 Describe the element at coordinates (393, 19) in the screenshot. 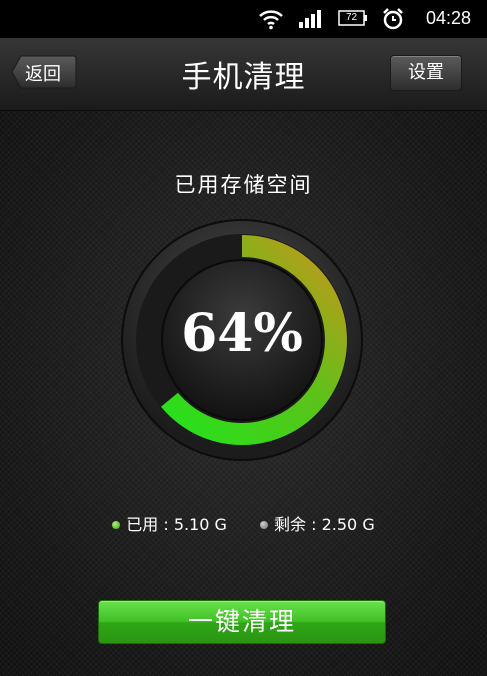

I see `alarm-icon` at that location.